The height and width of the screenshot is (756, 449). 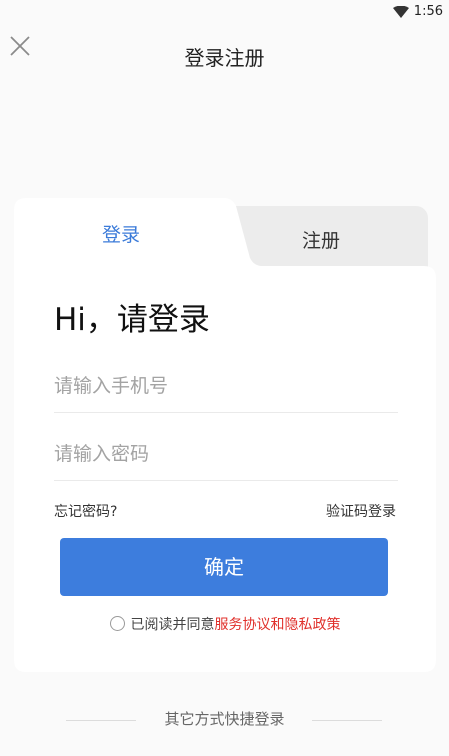 I want to click on tab-login: 登录, so click(x=121, y=233).